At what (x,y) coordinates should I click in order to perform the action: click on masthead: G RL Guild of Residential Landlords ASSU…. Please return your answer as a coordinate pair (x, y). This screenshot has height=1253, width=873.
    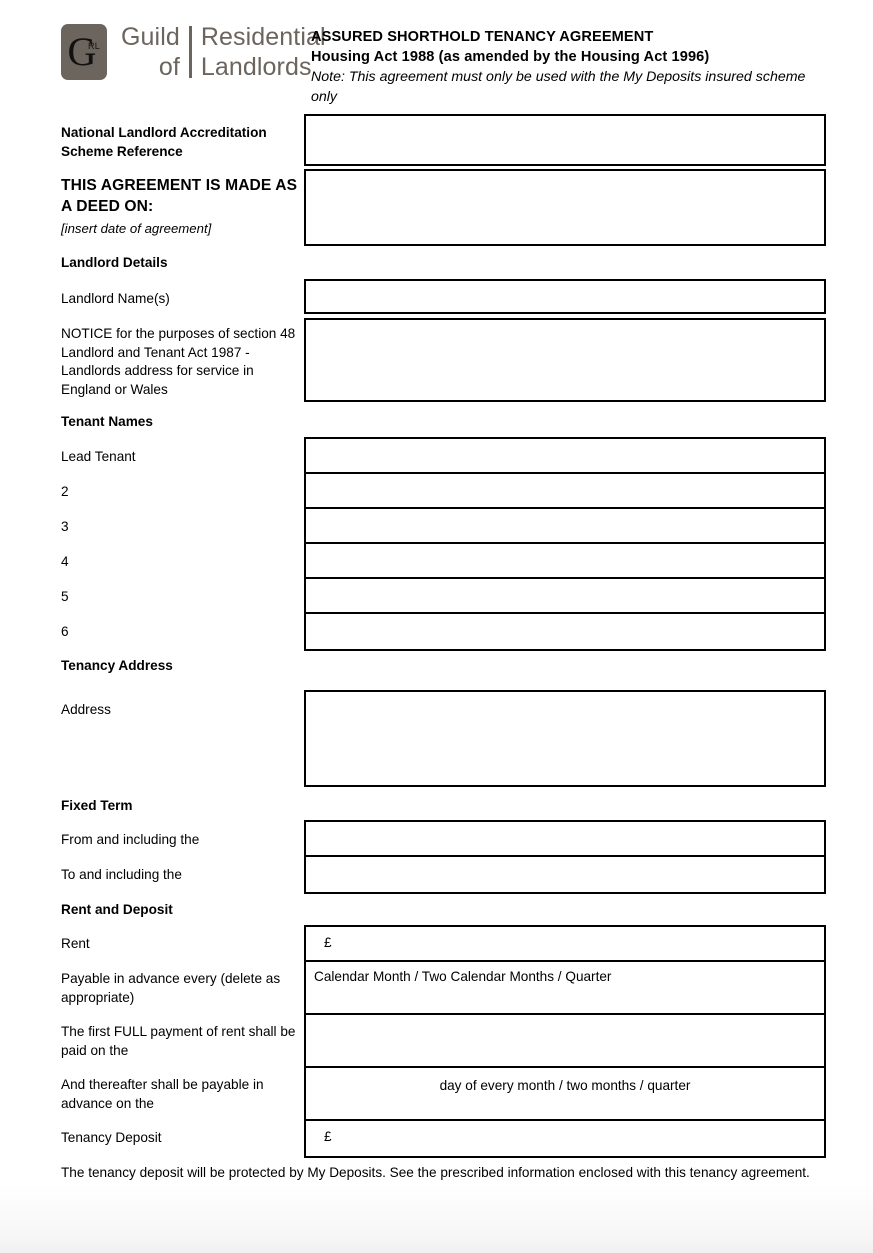
    Looking at the image, I should click on (446, 64).